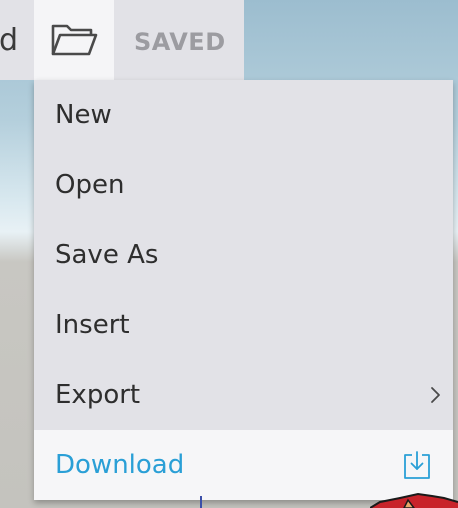 This screenshot has width=458, height=508. Describe the element at coordinates (243, 255) in the screenshot. I see `menu-item-save-as: Save As` at that location.